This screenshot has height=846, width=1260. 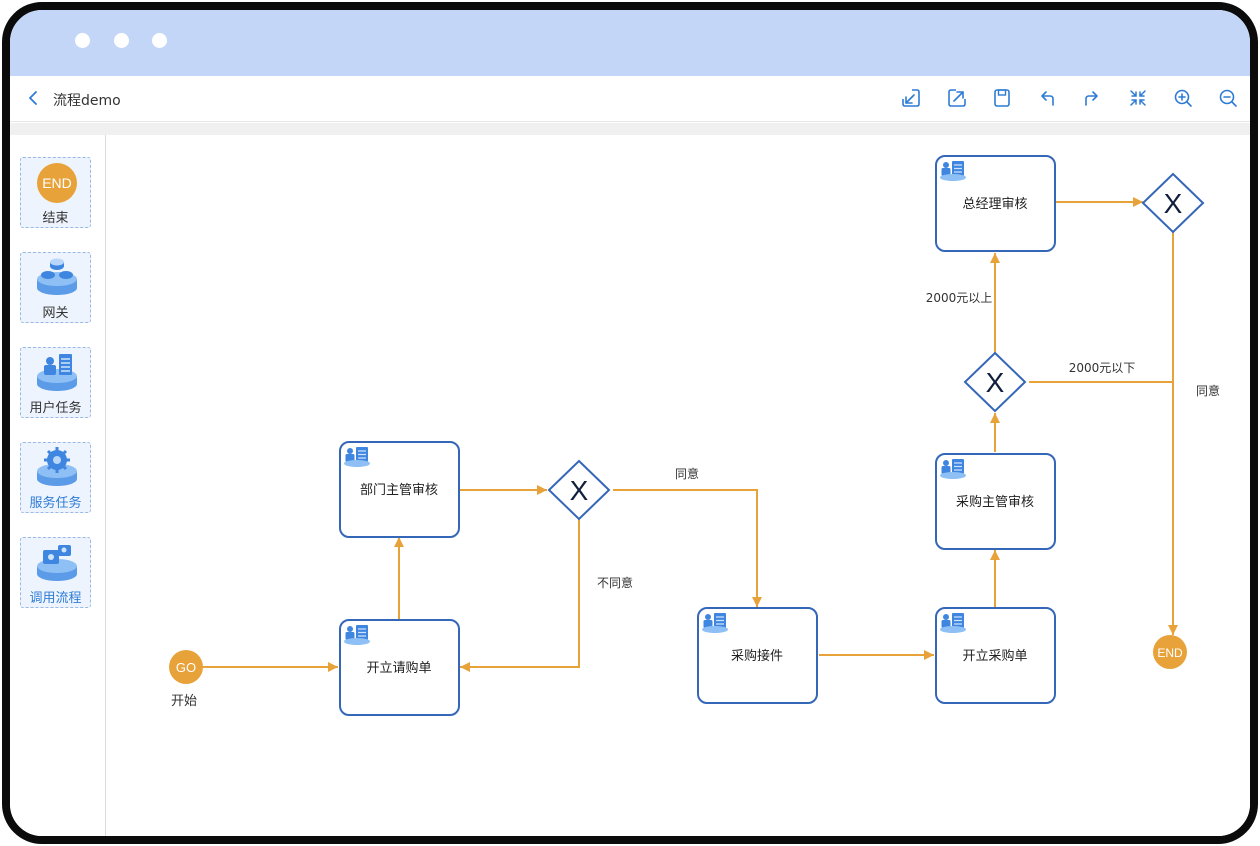 What do you see at coordinates (1092, 98) in the screenshot?
I see `redo-icon` at bounding box center [1092, 98].